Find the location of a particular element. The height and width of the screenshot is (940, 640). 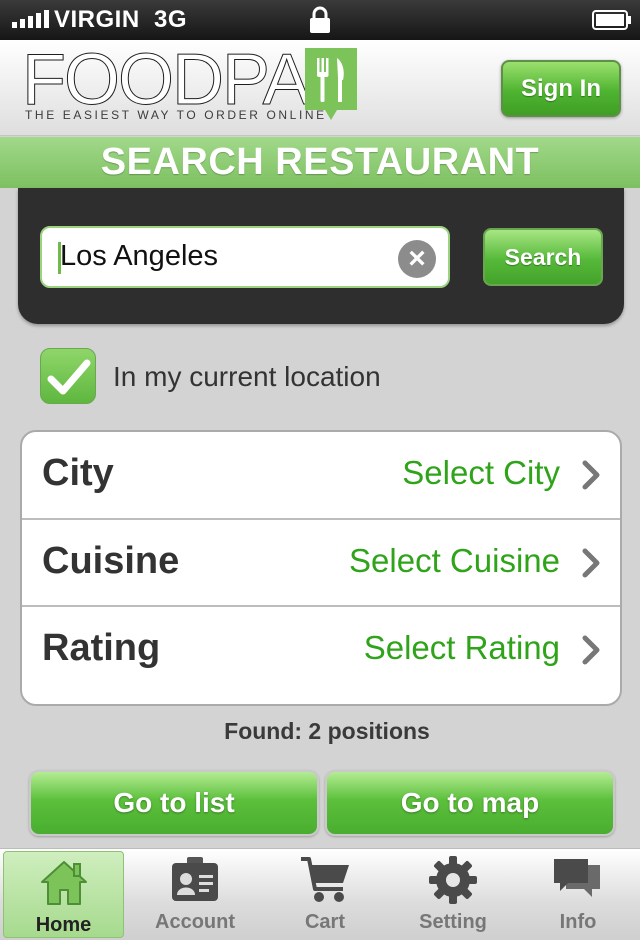

current-location-label: In my current location is located at coordinates (247, 376).